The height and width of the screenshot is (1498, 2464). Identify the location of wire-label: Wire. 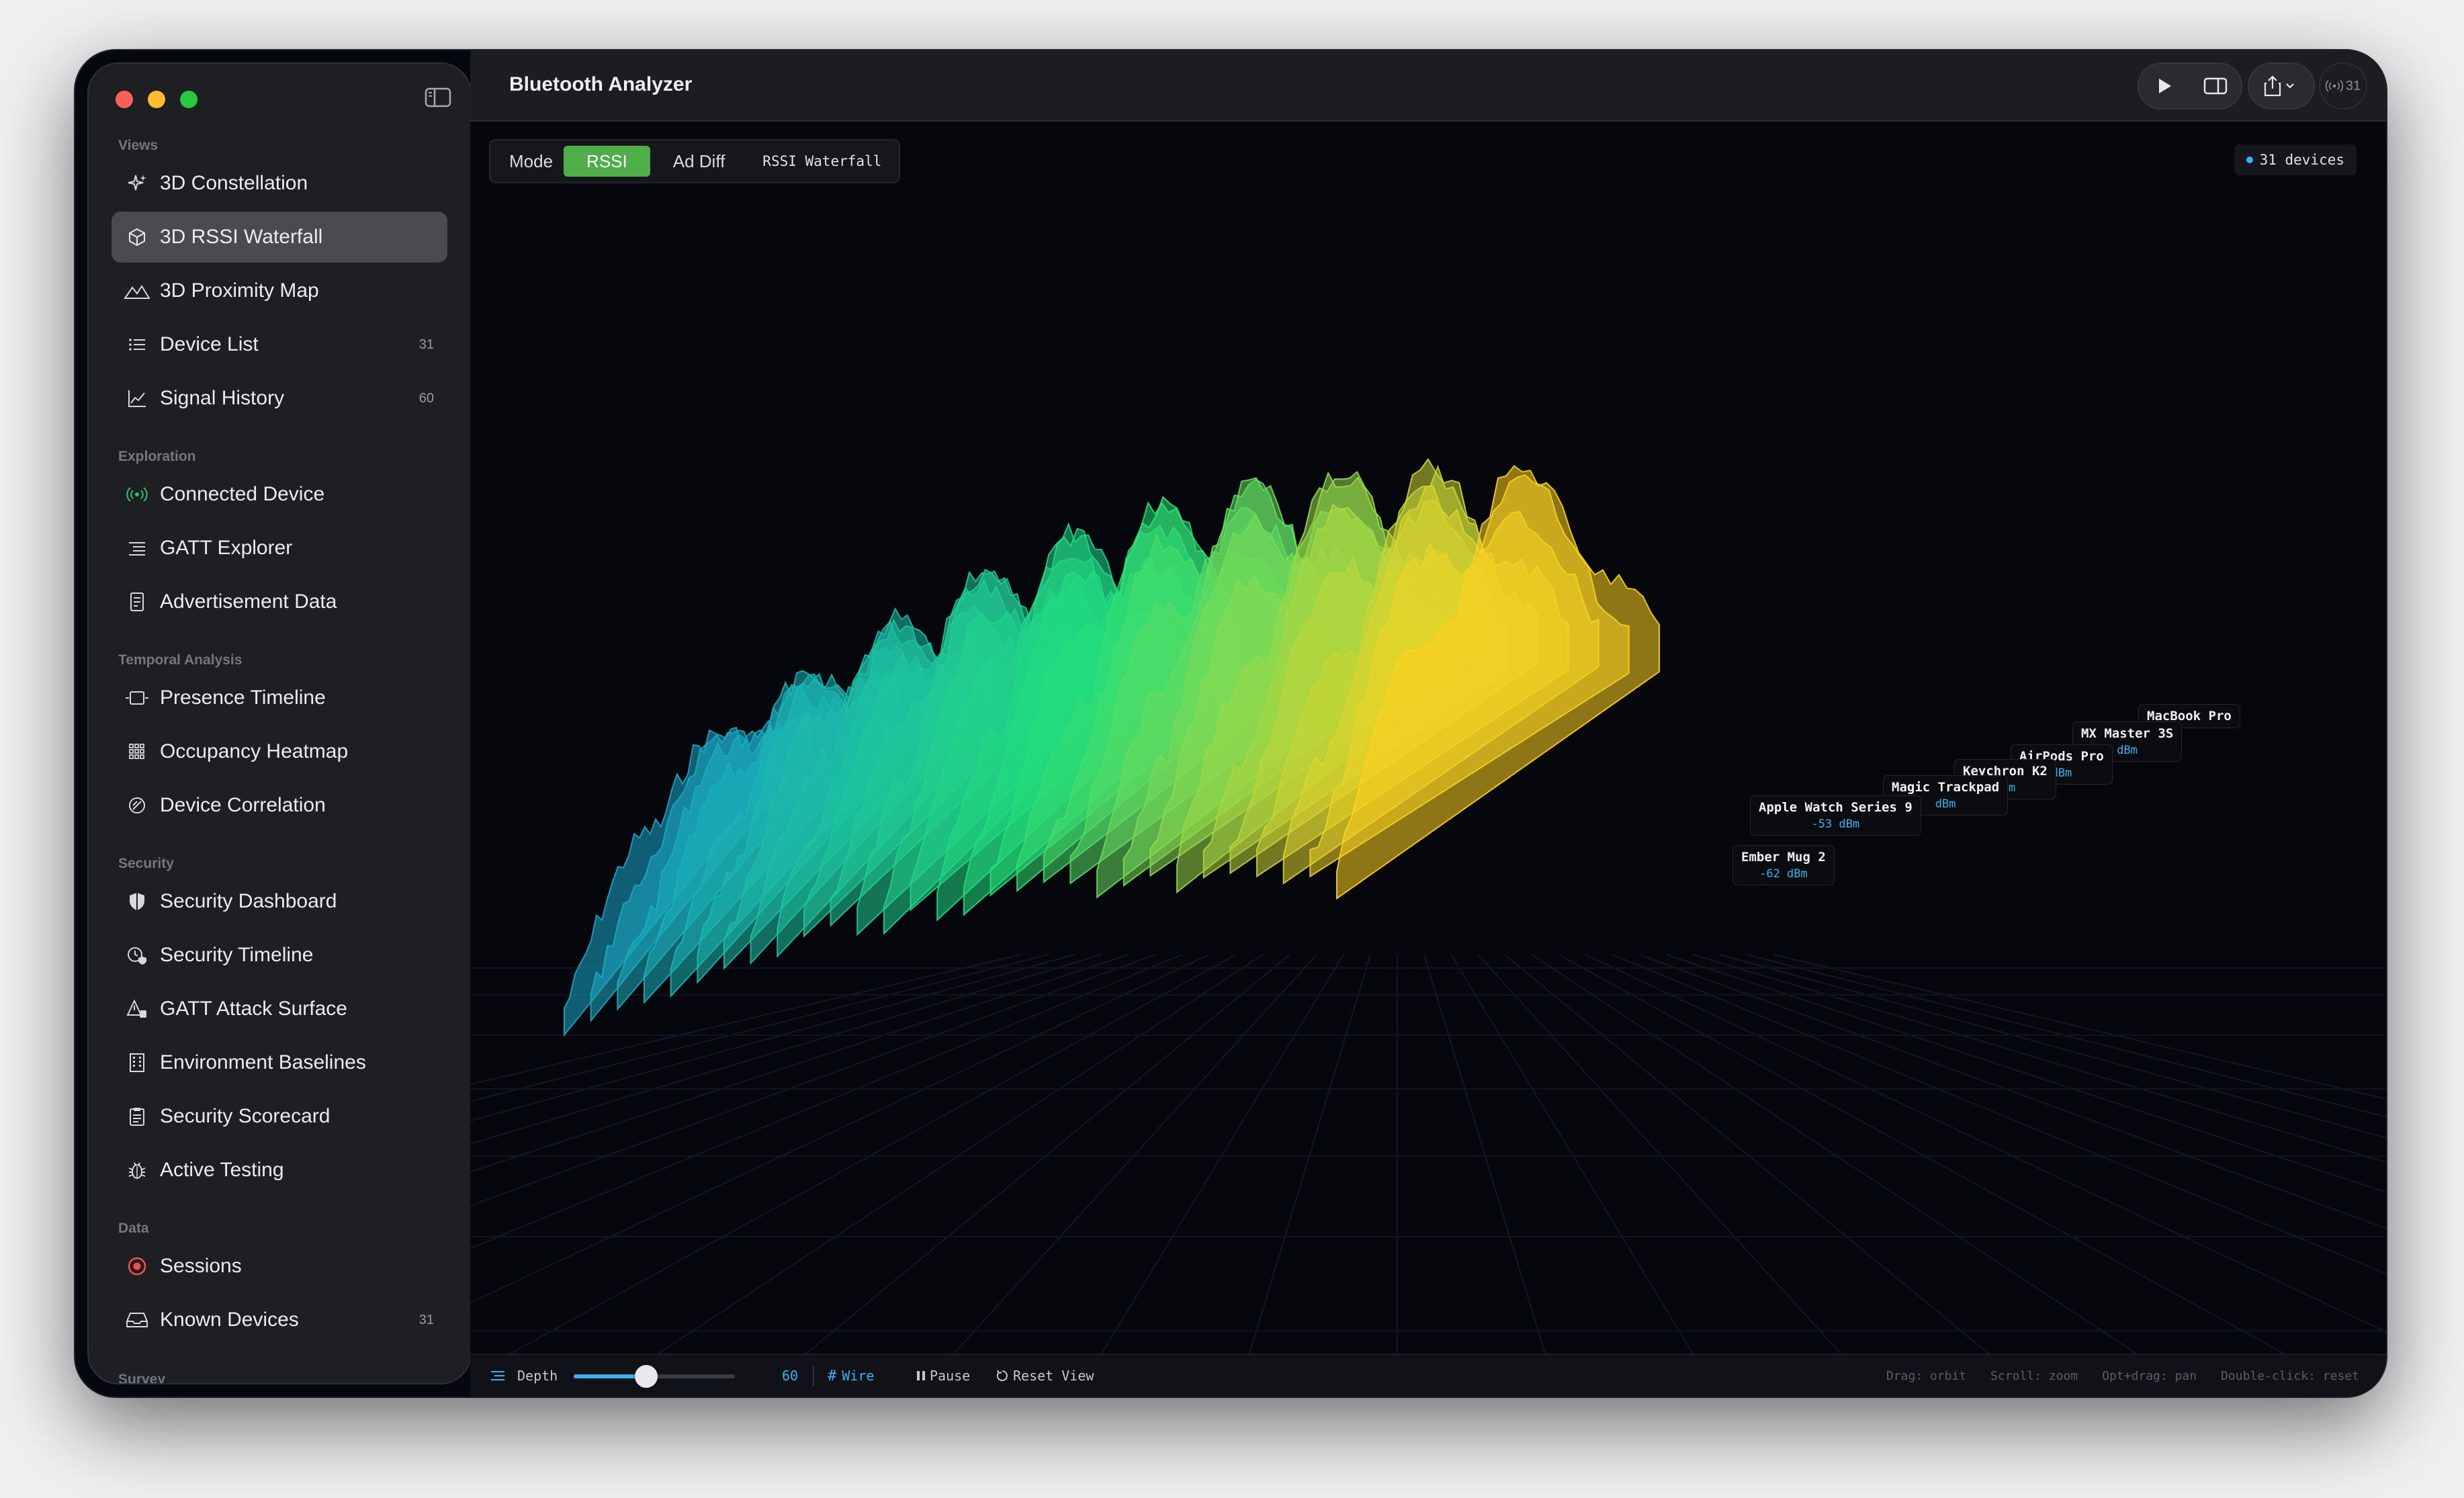
(858, 1376).